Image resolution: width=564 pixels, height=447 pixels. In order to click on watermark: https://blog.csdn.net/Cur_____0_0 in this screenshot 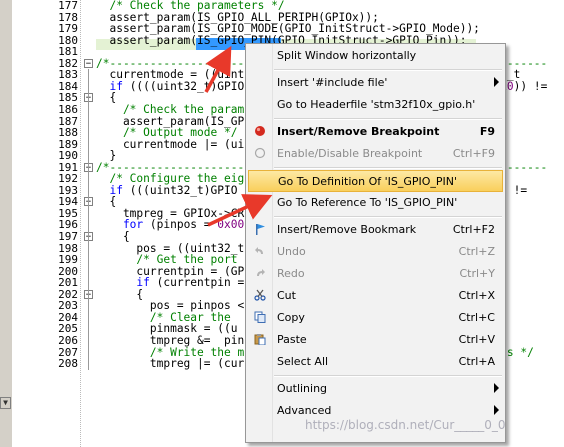, I will do `click(405, 425)`.